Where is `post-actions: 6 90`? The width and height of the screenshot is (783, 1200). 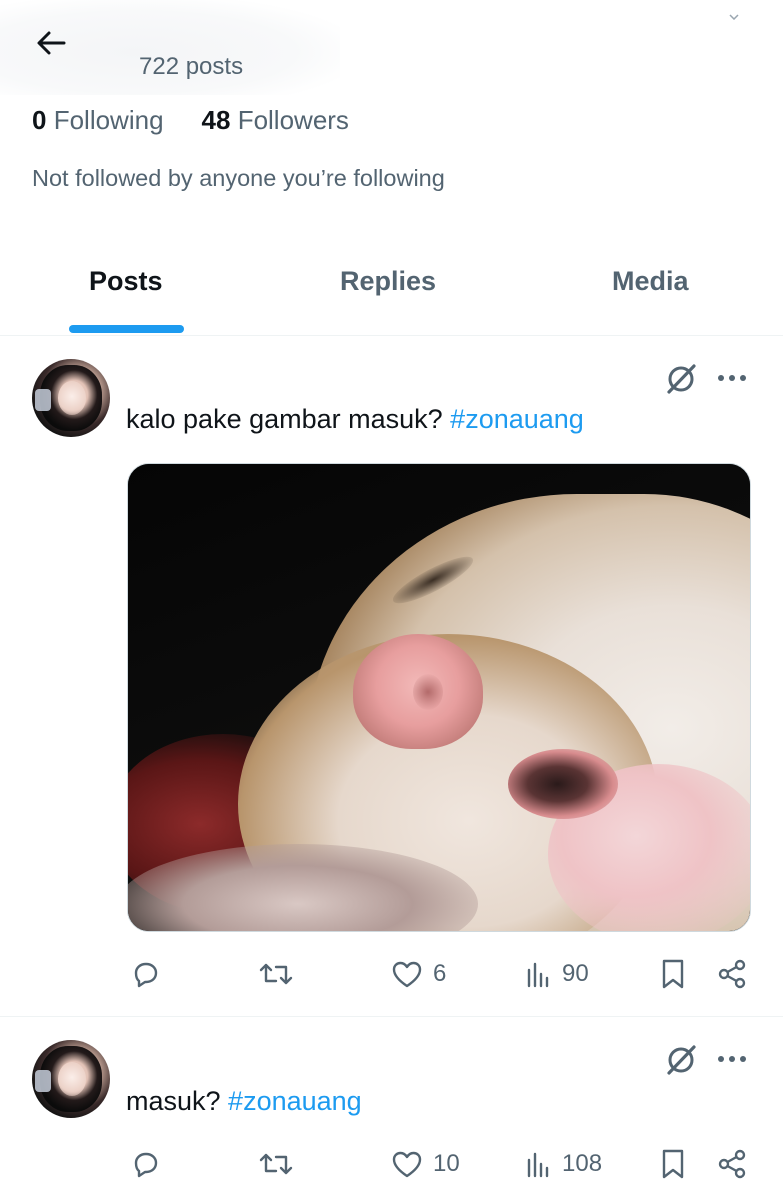
post-actions: 6 90 is located at coordinates (391, 974).